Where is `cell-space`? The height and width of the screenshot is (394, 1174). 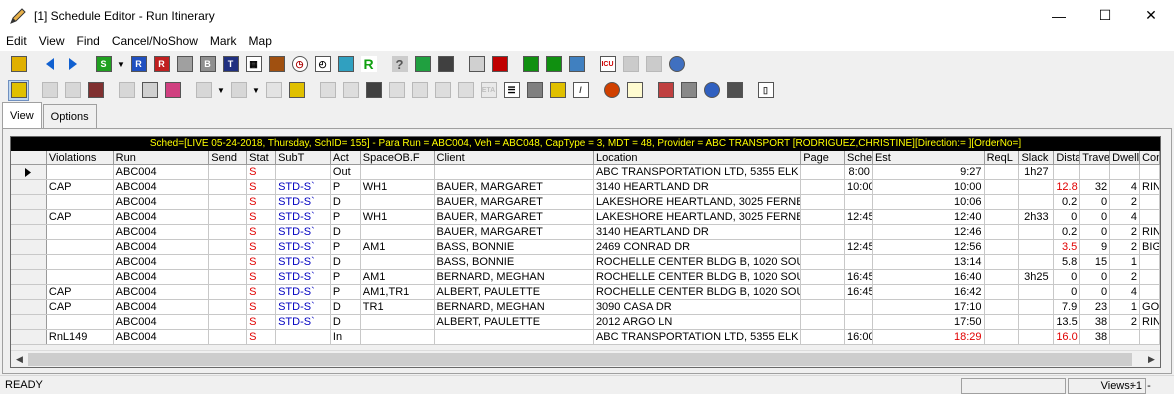 cell-space is located at coordinates (398, 262).